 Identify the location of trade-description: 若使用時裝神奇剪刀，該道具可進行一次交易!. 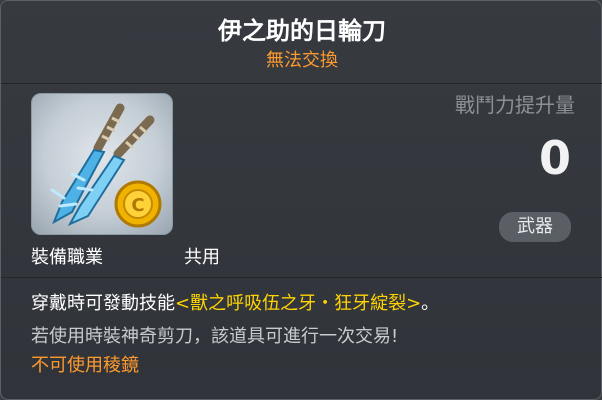
(215, 336).